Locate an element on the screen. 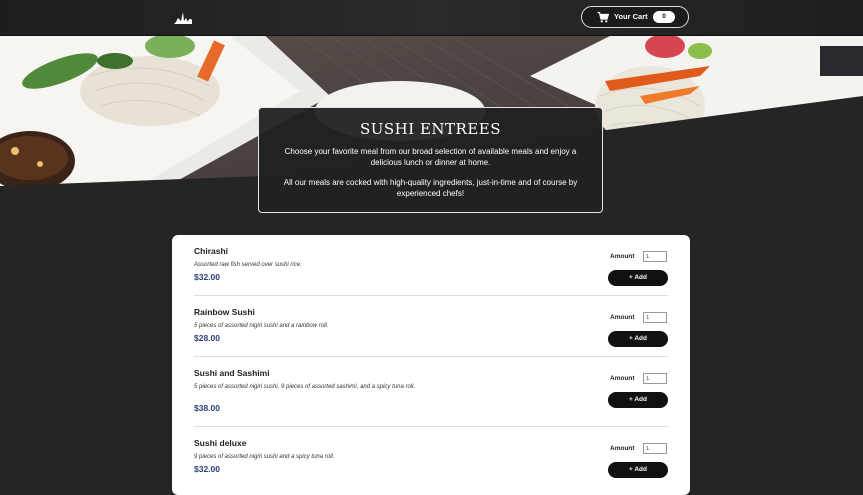  meal-name: Sushi deluxe is located at coordinates (220, 443).